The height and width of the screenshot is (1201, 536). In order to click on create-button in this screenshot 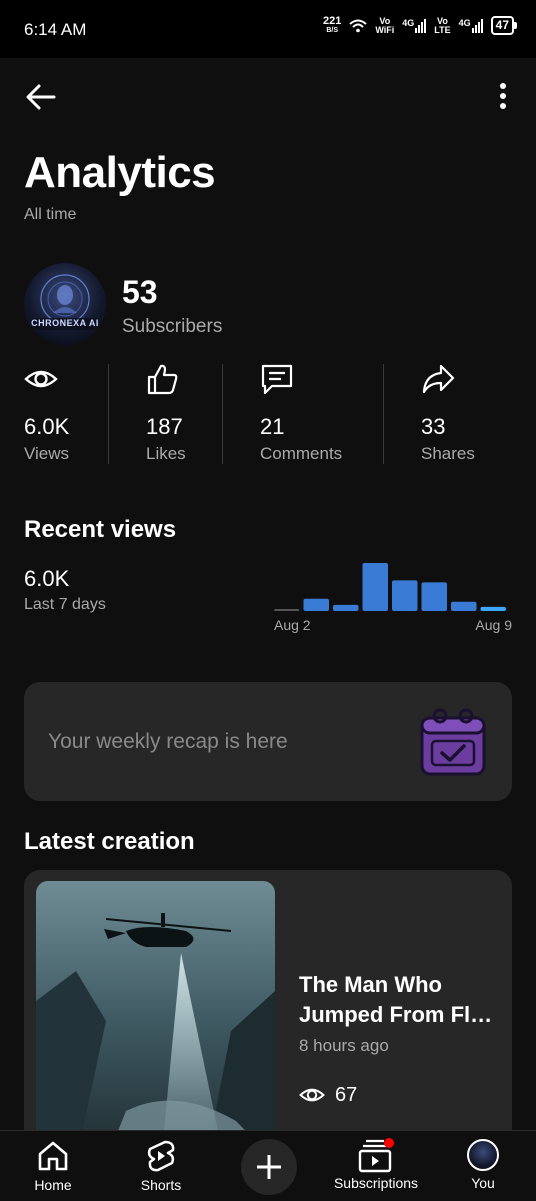, I will do `click(269, 1167)`.